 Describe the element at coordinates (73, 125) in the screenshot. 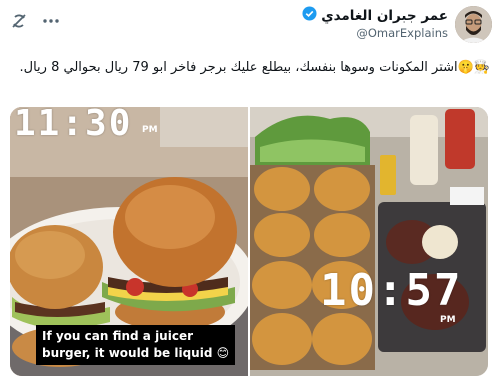

I see `clock-display-left: 11:30` at that location.